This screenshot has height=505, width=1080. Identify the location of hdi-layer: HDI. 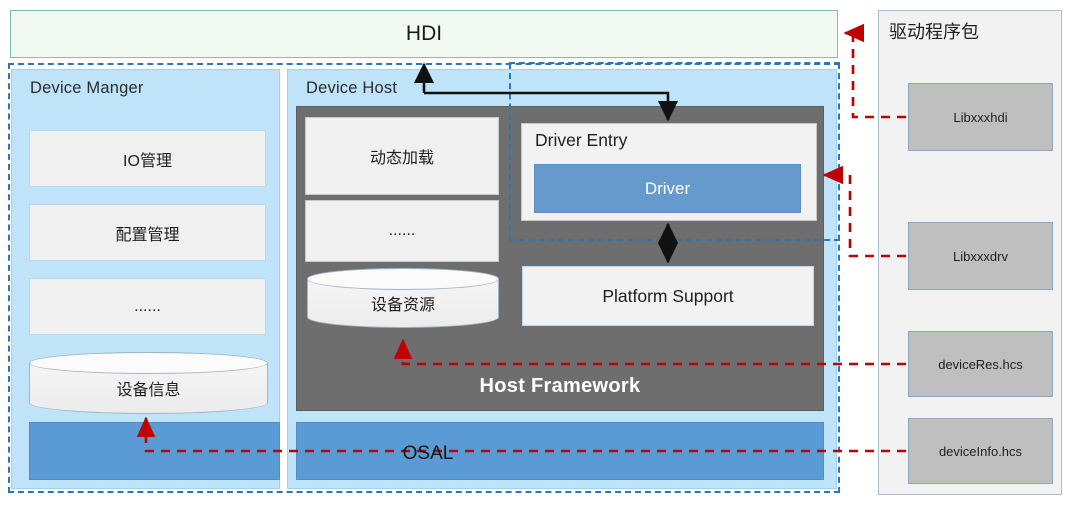
(424, 34).